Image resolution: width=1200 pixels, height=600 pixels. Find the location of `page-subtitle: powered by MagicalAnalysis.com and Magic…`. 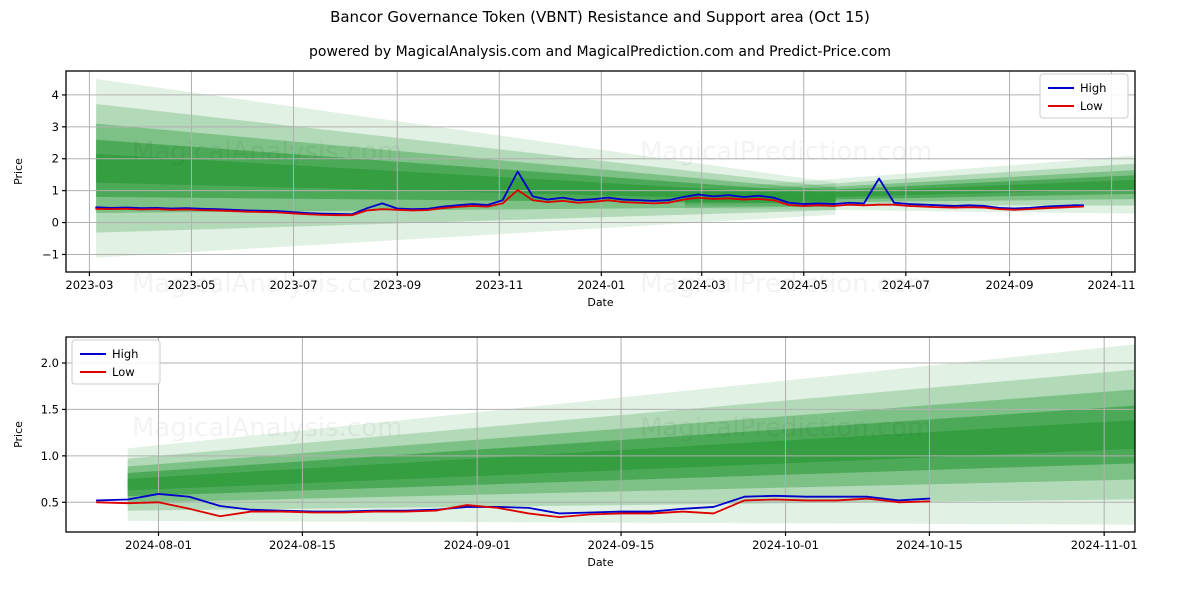

page-subtitle: powered by MagicalAnalysis.com and Magic… is located at coordinates (600, 52).